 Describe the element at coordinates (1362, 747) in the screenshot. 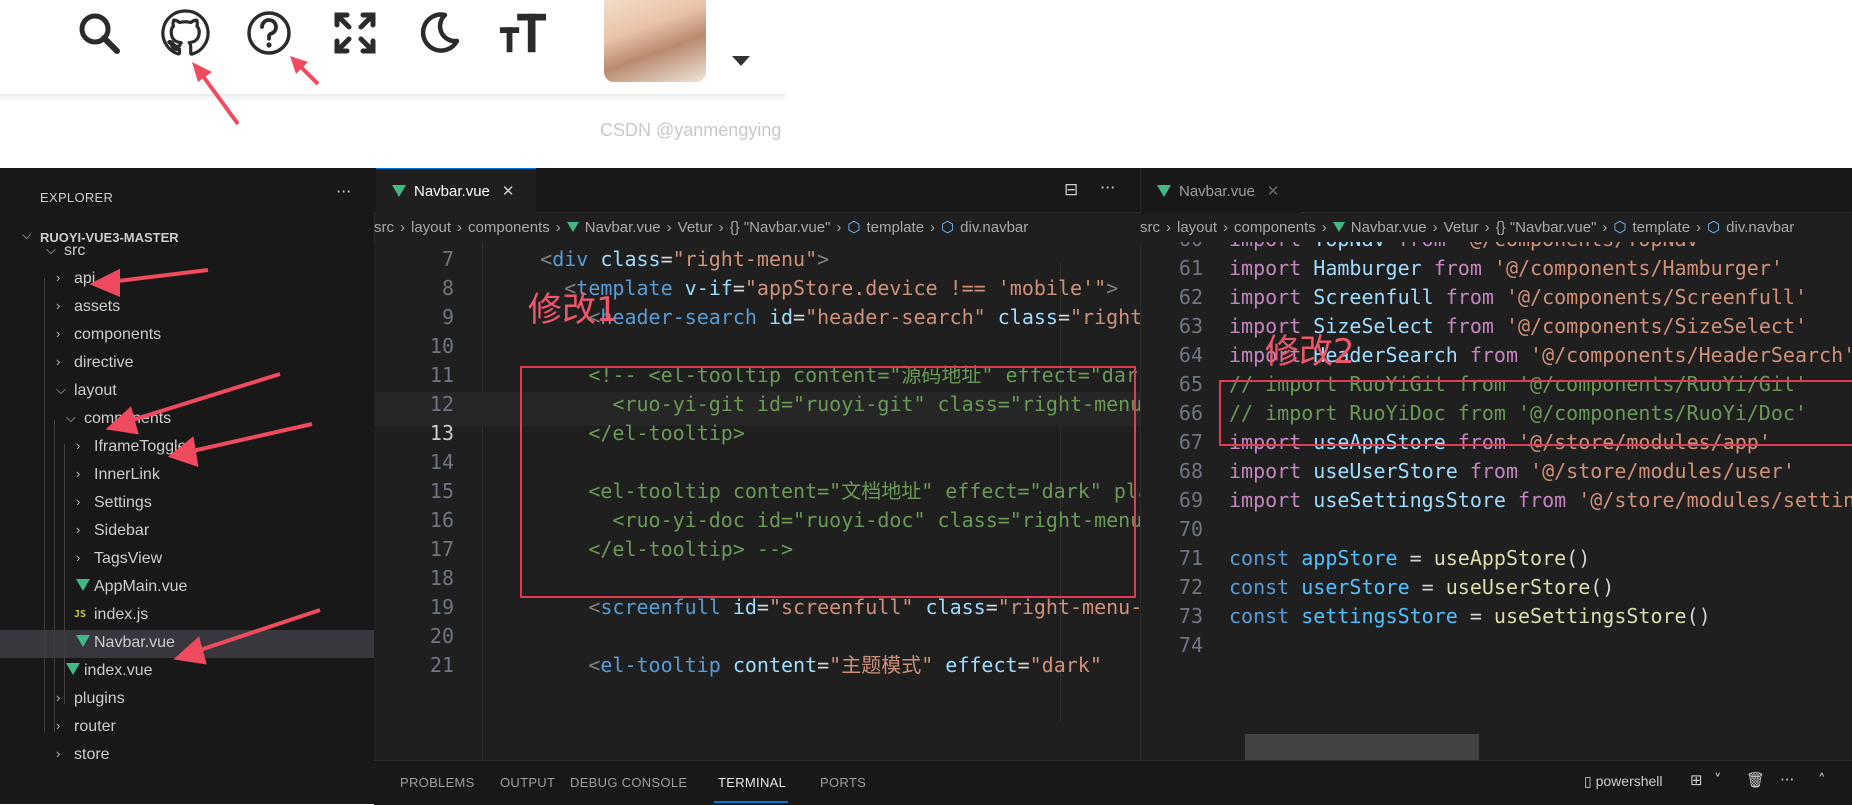

I see `horizontal-scrollbar` at that location.